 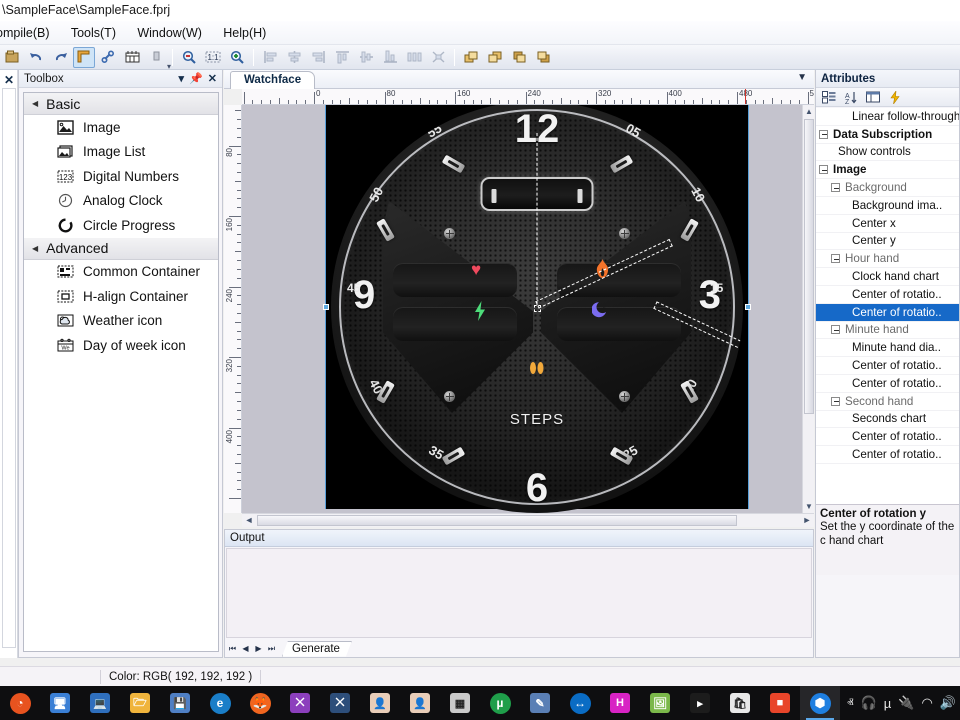 What do you see at coordinates (460, 703) in the screenshot?
I see `taskbar-app-window-icon: ▦` at bounding box center [460, 703].